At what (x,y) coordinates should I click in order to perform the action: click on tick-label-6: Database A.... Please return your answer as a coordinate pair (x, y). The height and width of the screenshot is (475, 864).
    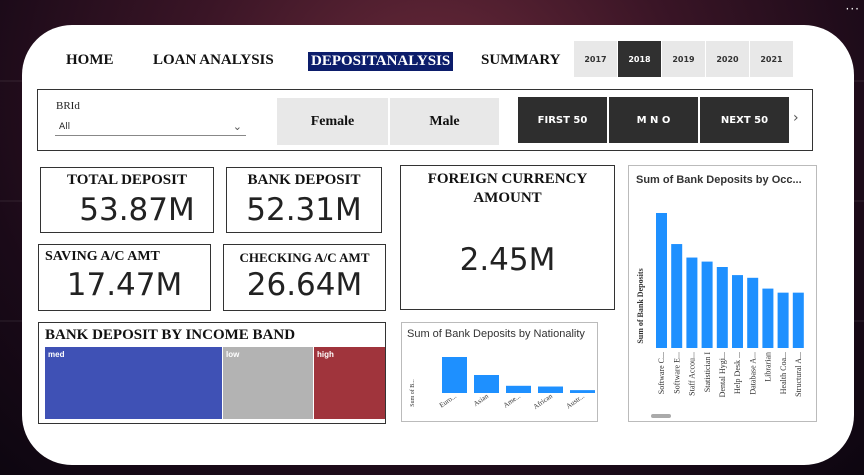
    Looking at the image, I should click on (752, 373).